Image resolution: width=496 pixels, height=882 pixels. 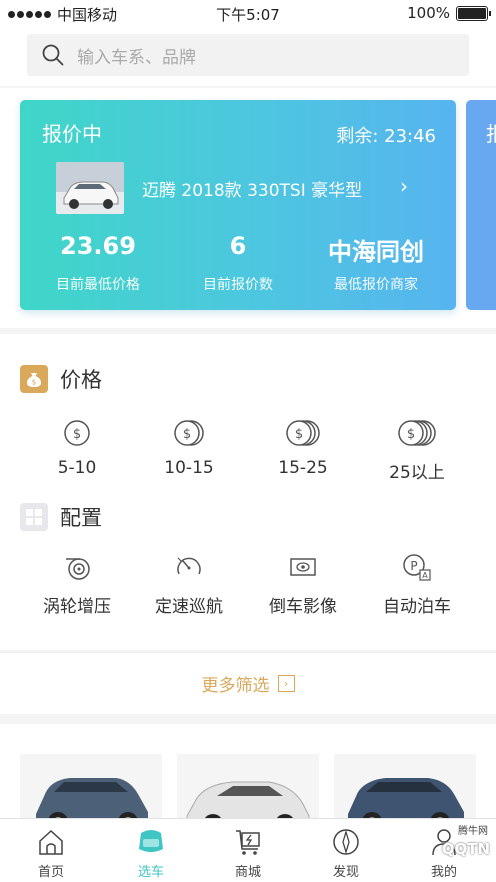 I want to click on option-label: 定速巡航, so click(x=189, y=607).